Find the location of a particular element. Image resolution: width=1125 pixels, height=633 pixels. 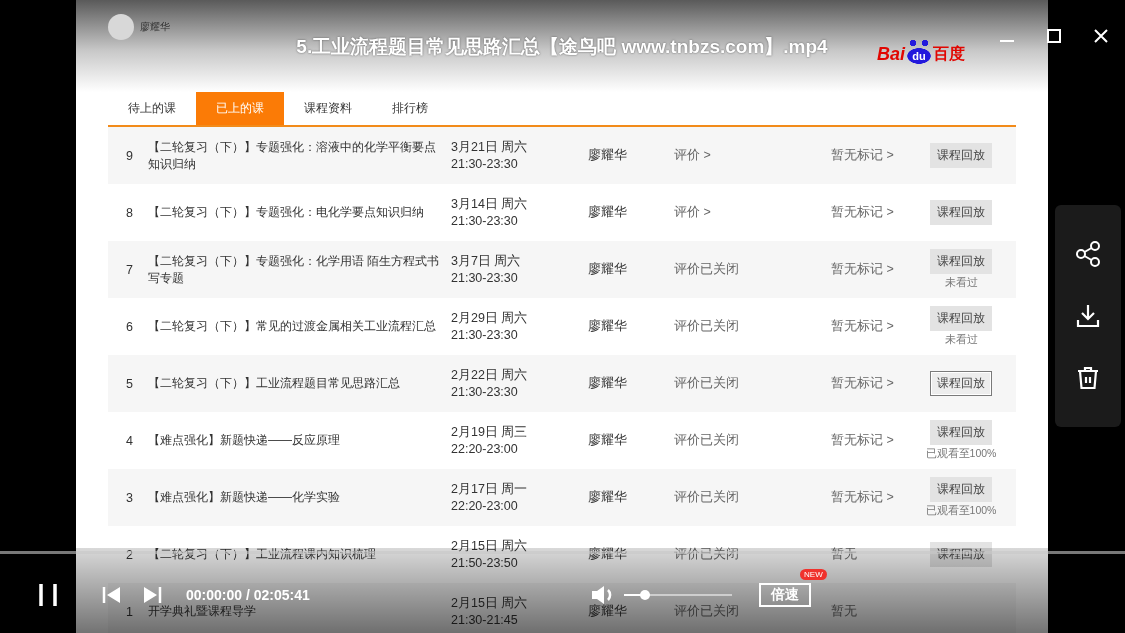

lesson-date: 3月7日 周六 is located at coordinates (486, 261).